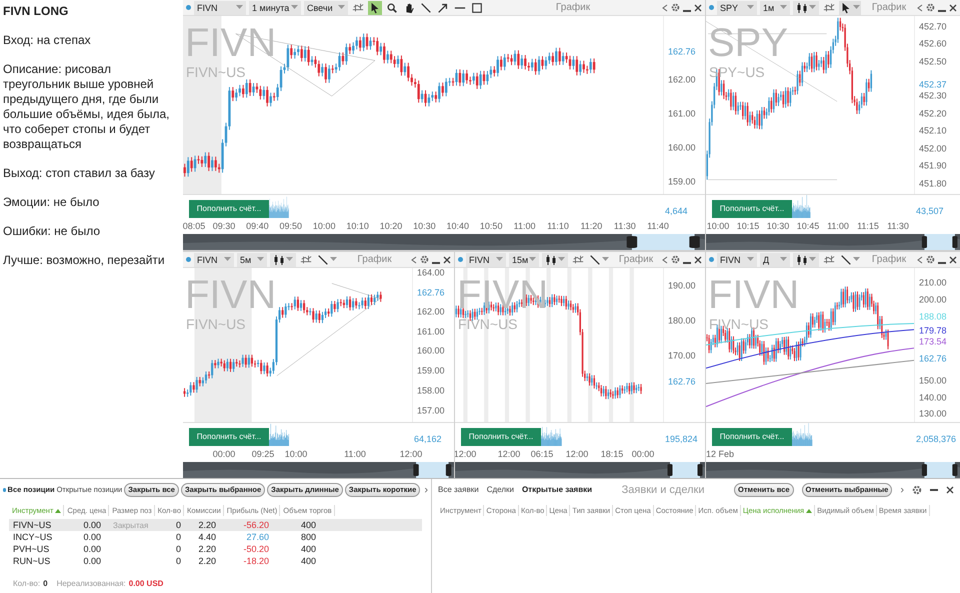 This screenshot has height=593, width=960. What do you see at coordinates (86, 107) in the screenshot?
I see `note-text: Описание: рисовал треугольник выше уровней предыдущего дня, где были большие объёмы, идея была, что соберет стопы и будет возвращаться` at bounding box center [86, 107].